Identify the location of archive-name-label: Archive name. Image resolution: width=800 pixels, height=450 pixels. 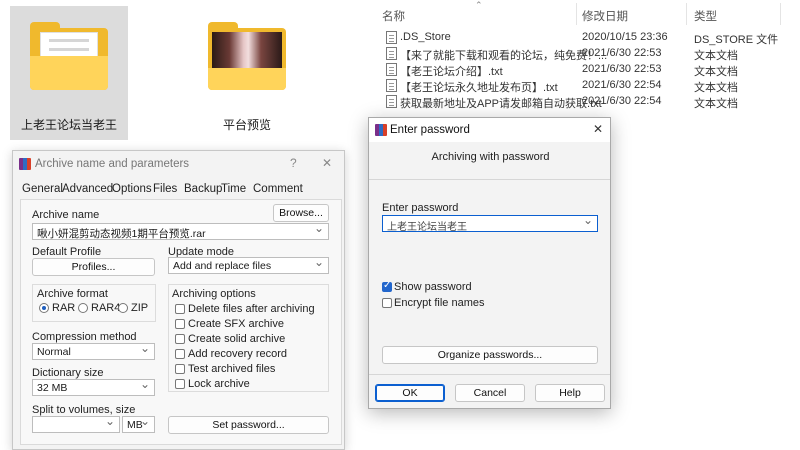
(66, 215).